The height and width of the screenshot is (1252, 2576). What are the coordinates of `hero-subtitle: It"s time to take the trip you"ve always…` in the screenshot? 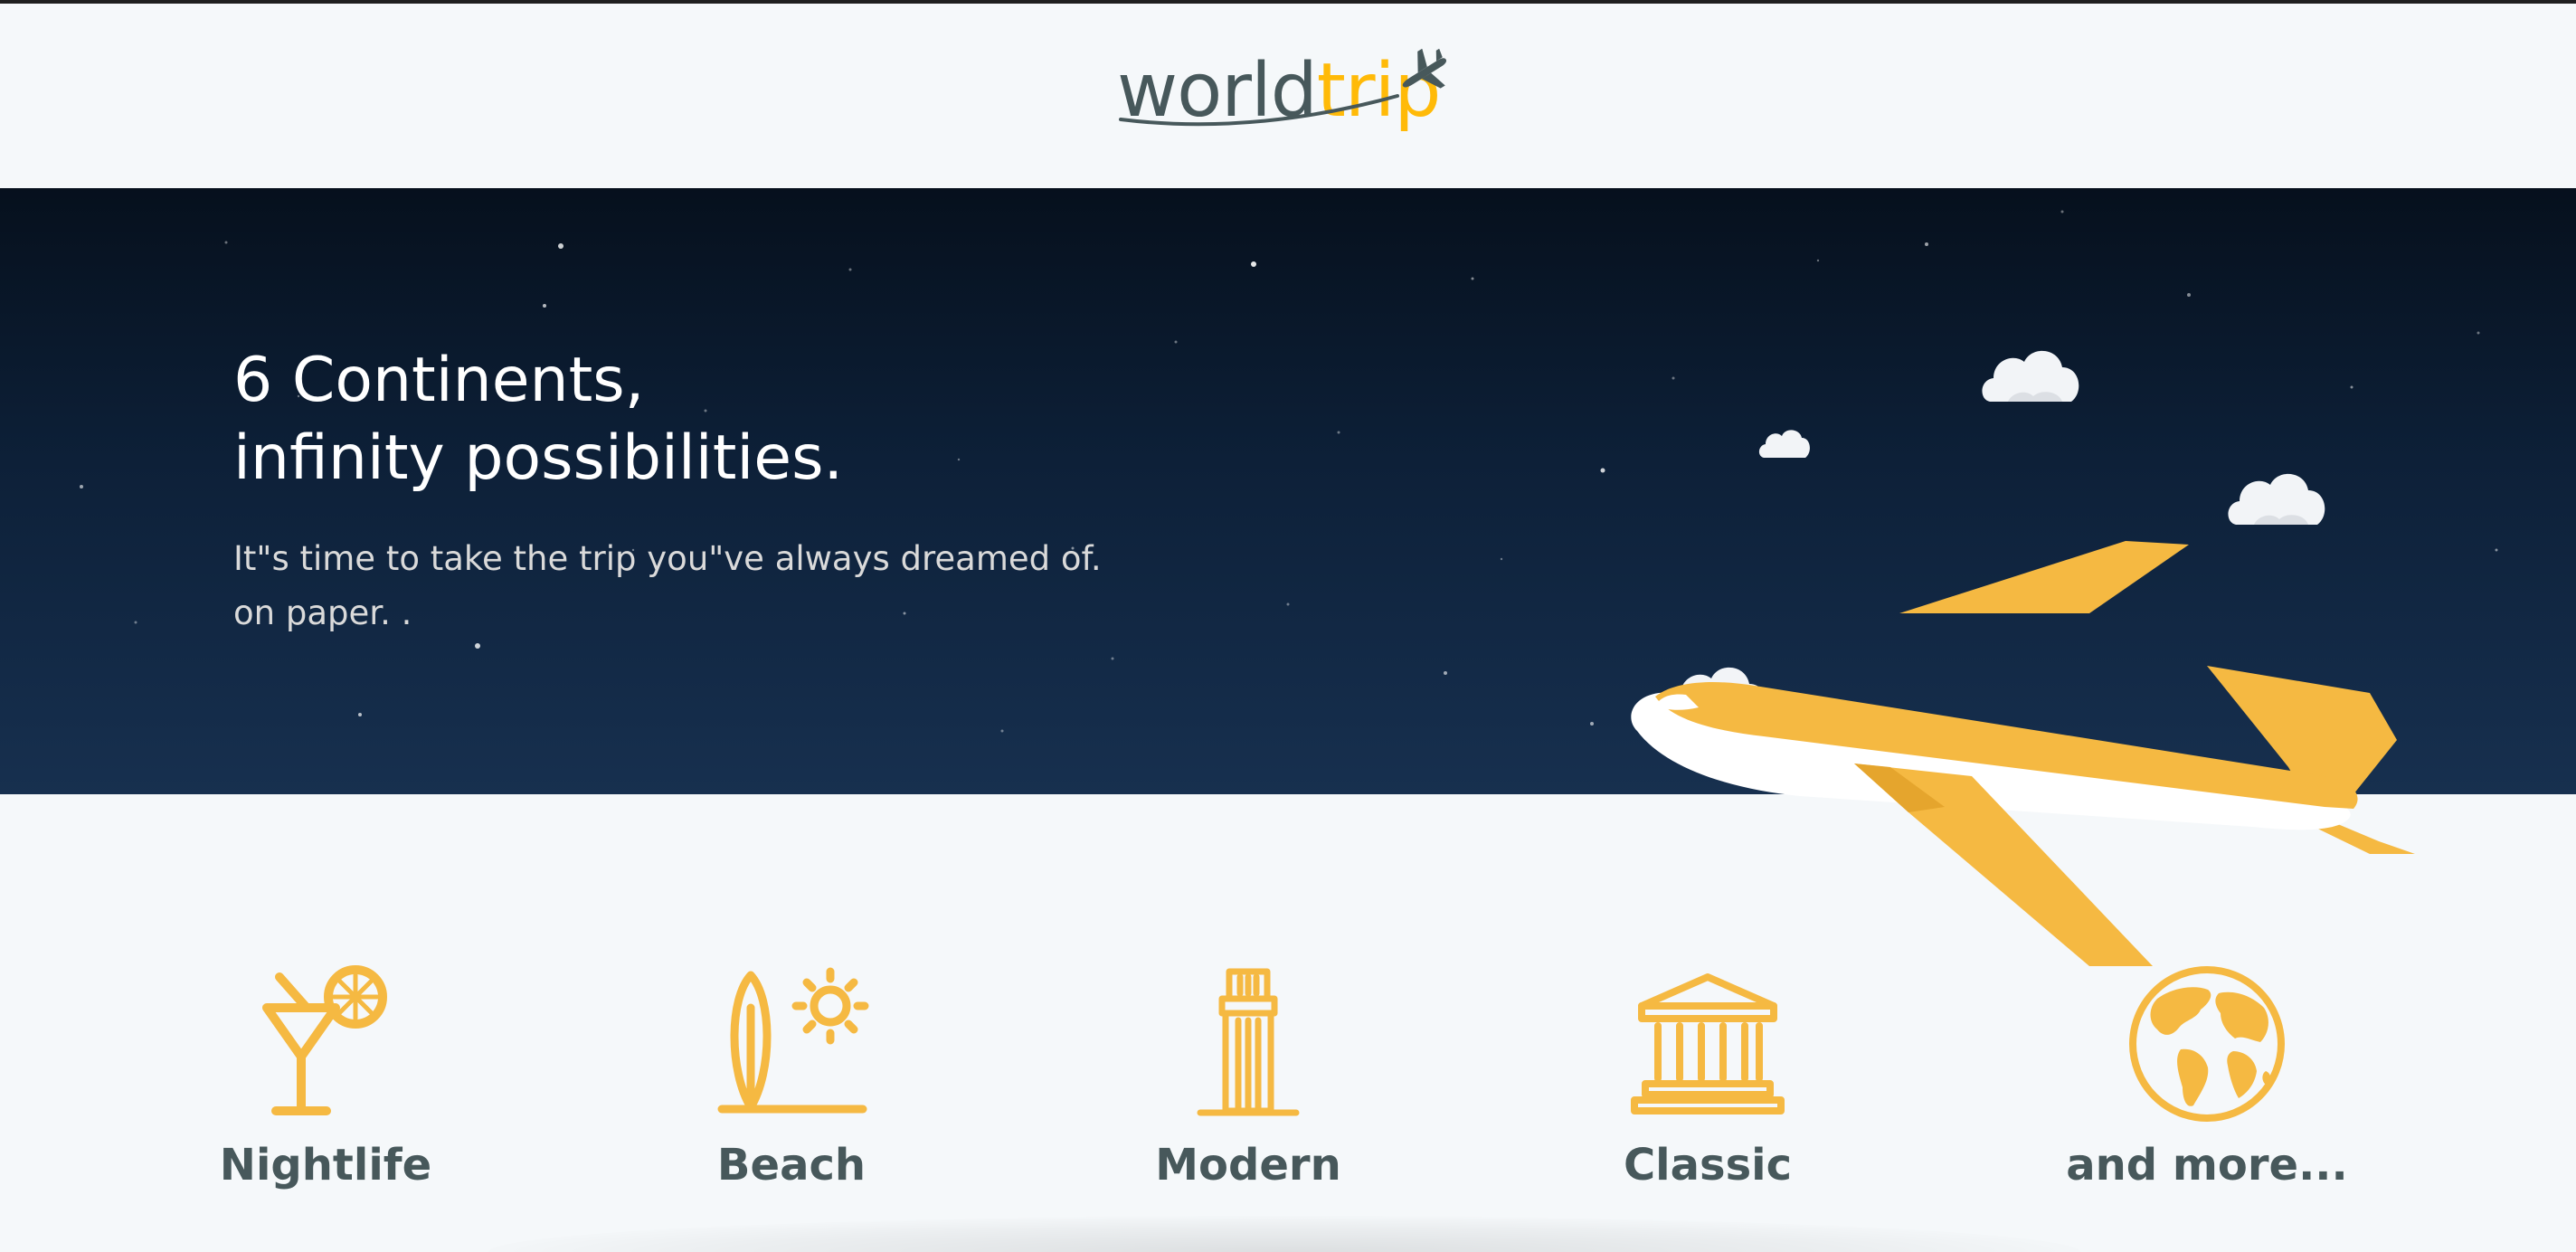 It's located at (730, 586).